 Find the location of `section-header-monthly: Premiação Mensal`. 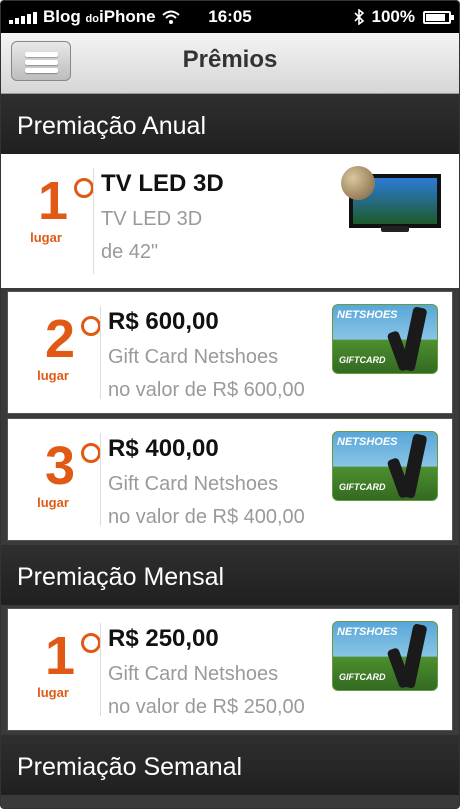

section-header-monthly: Premiação Mensal is located at coordinates (230, 575).